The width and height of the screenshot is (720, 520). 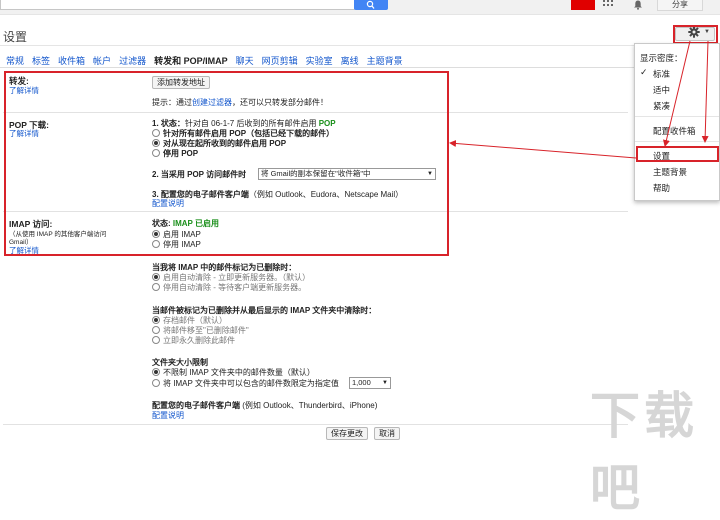 I want to click on annotation-arrows, so click(x=579, y=99).